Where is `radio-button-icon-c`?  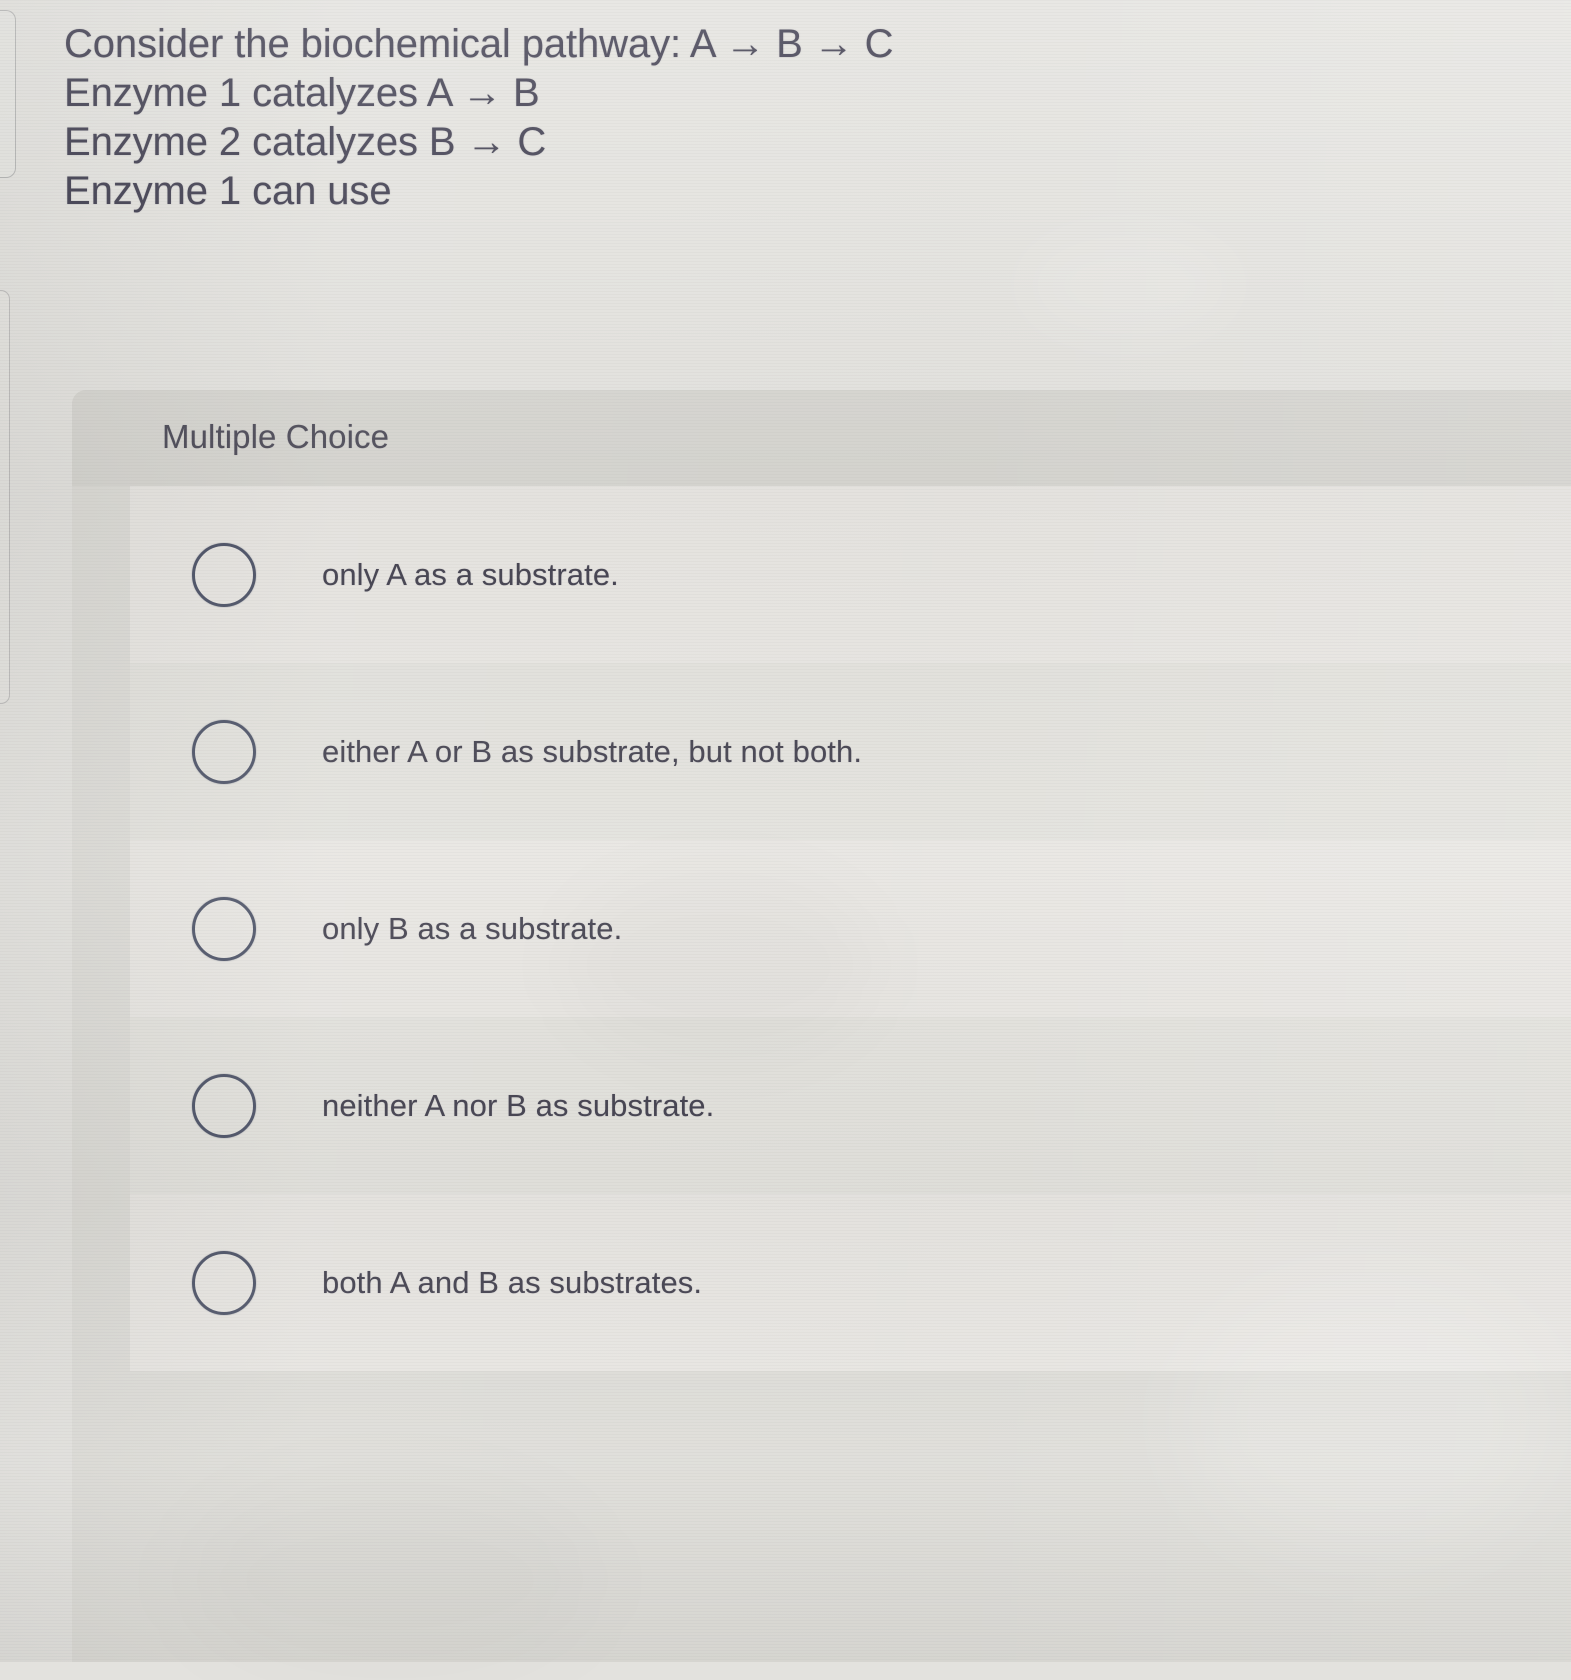
radio-button-icon-c is located at coordinates (224, 928).